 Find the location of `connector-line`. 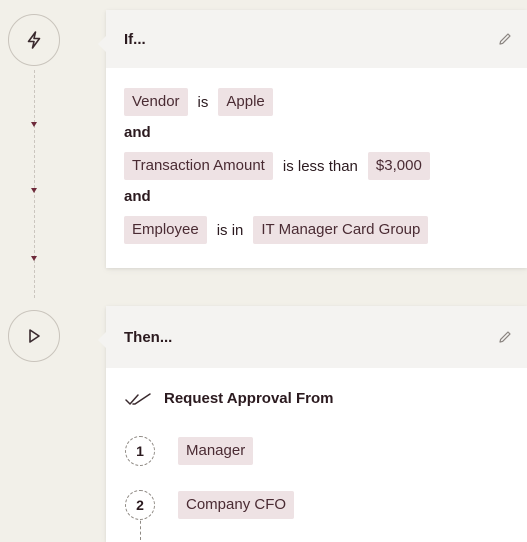

connector-line is located at coordinates (34, 184).